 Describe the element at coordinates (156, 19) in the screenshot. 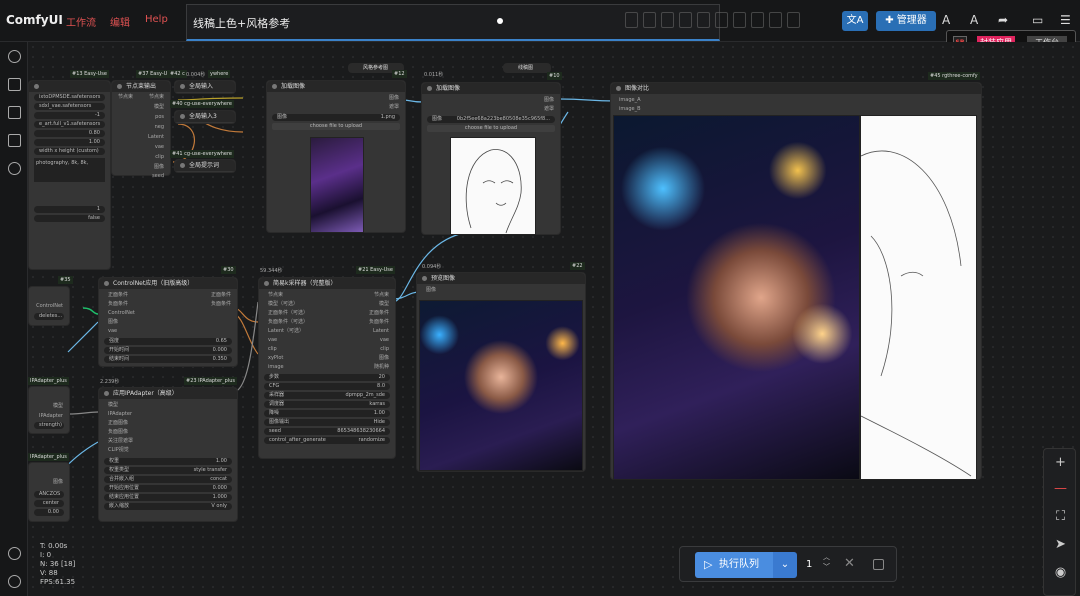

I see `menu-help: Help` at that location.